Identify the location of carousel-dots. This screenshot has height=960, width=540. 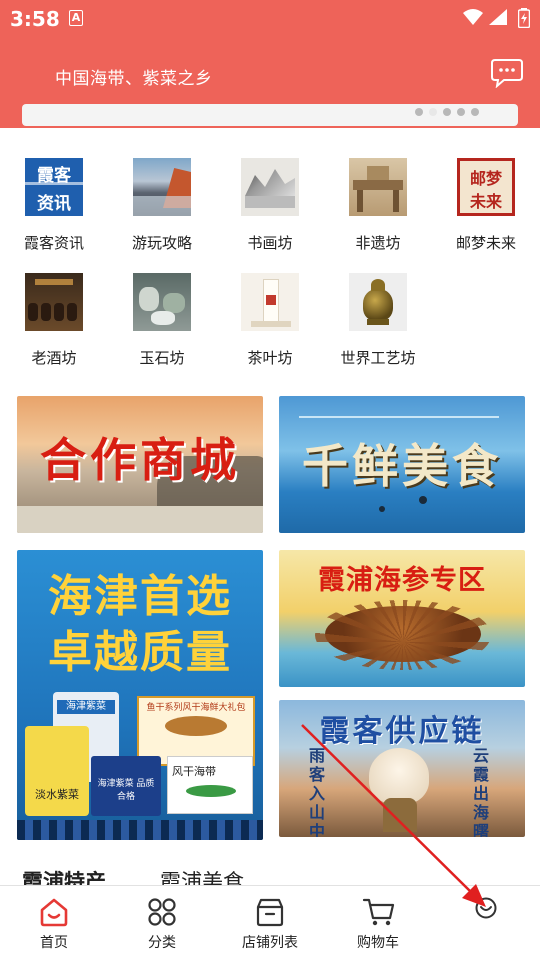
(447, 112).